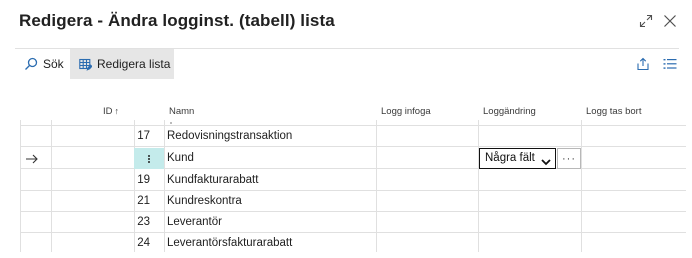 The height and width of the screenshot is (258, 692). I want to click on row-id: 19, so click(143, 180).